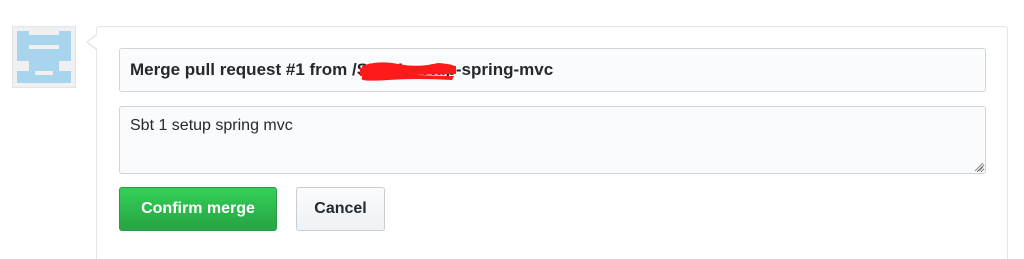  I want to click on speech-arrow-inner, so click(92, 42).